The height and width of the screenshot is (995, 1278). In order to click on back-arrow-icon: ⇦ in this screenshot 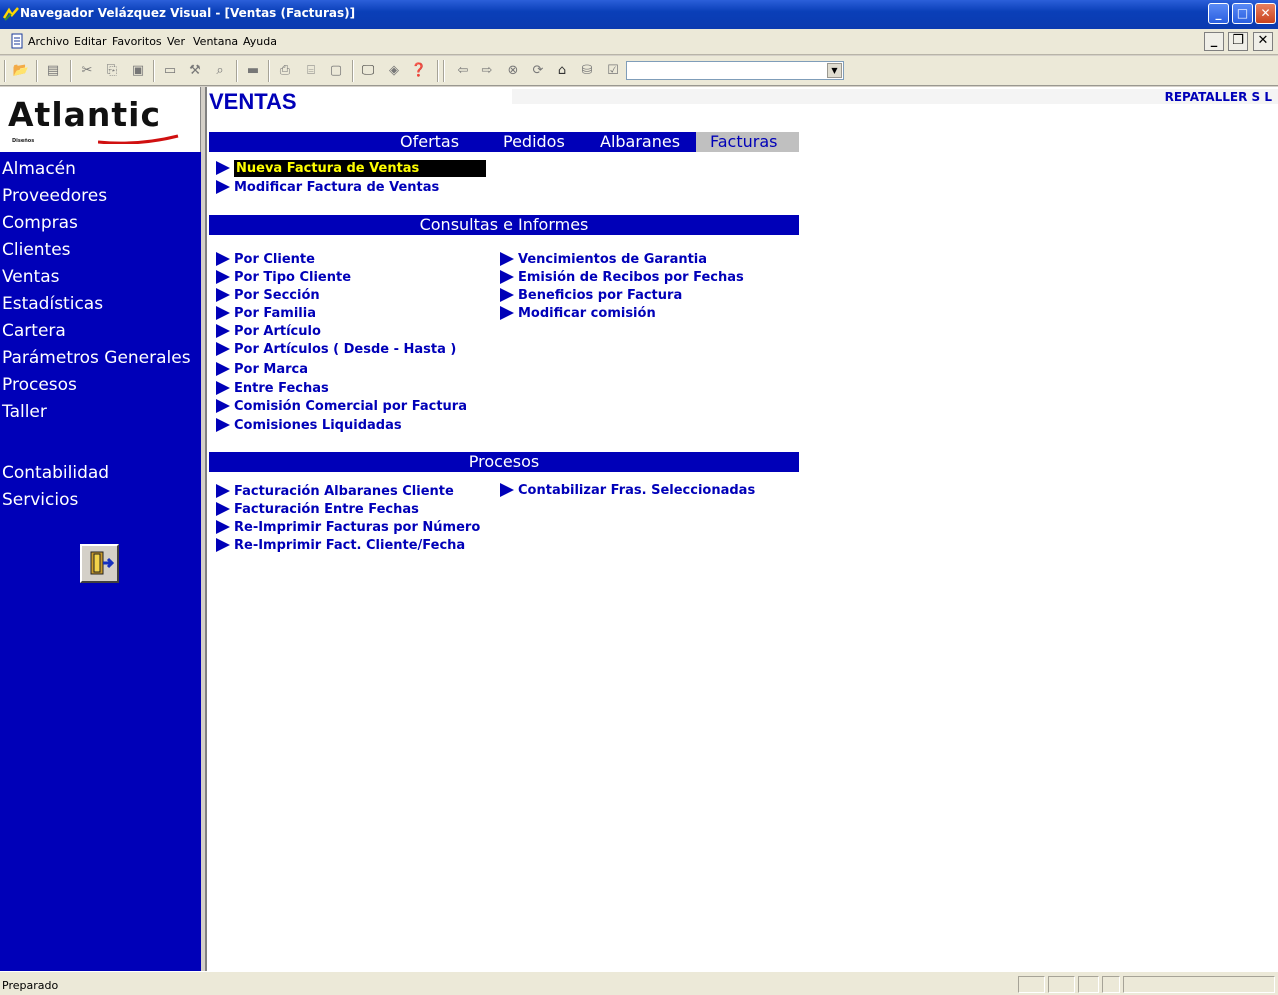, I will do `click(463, 71)`.